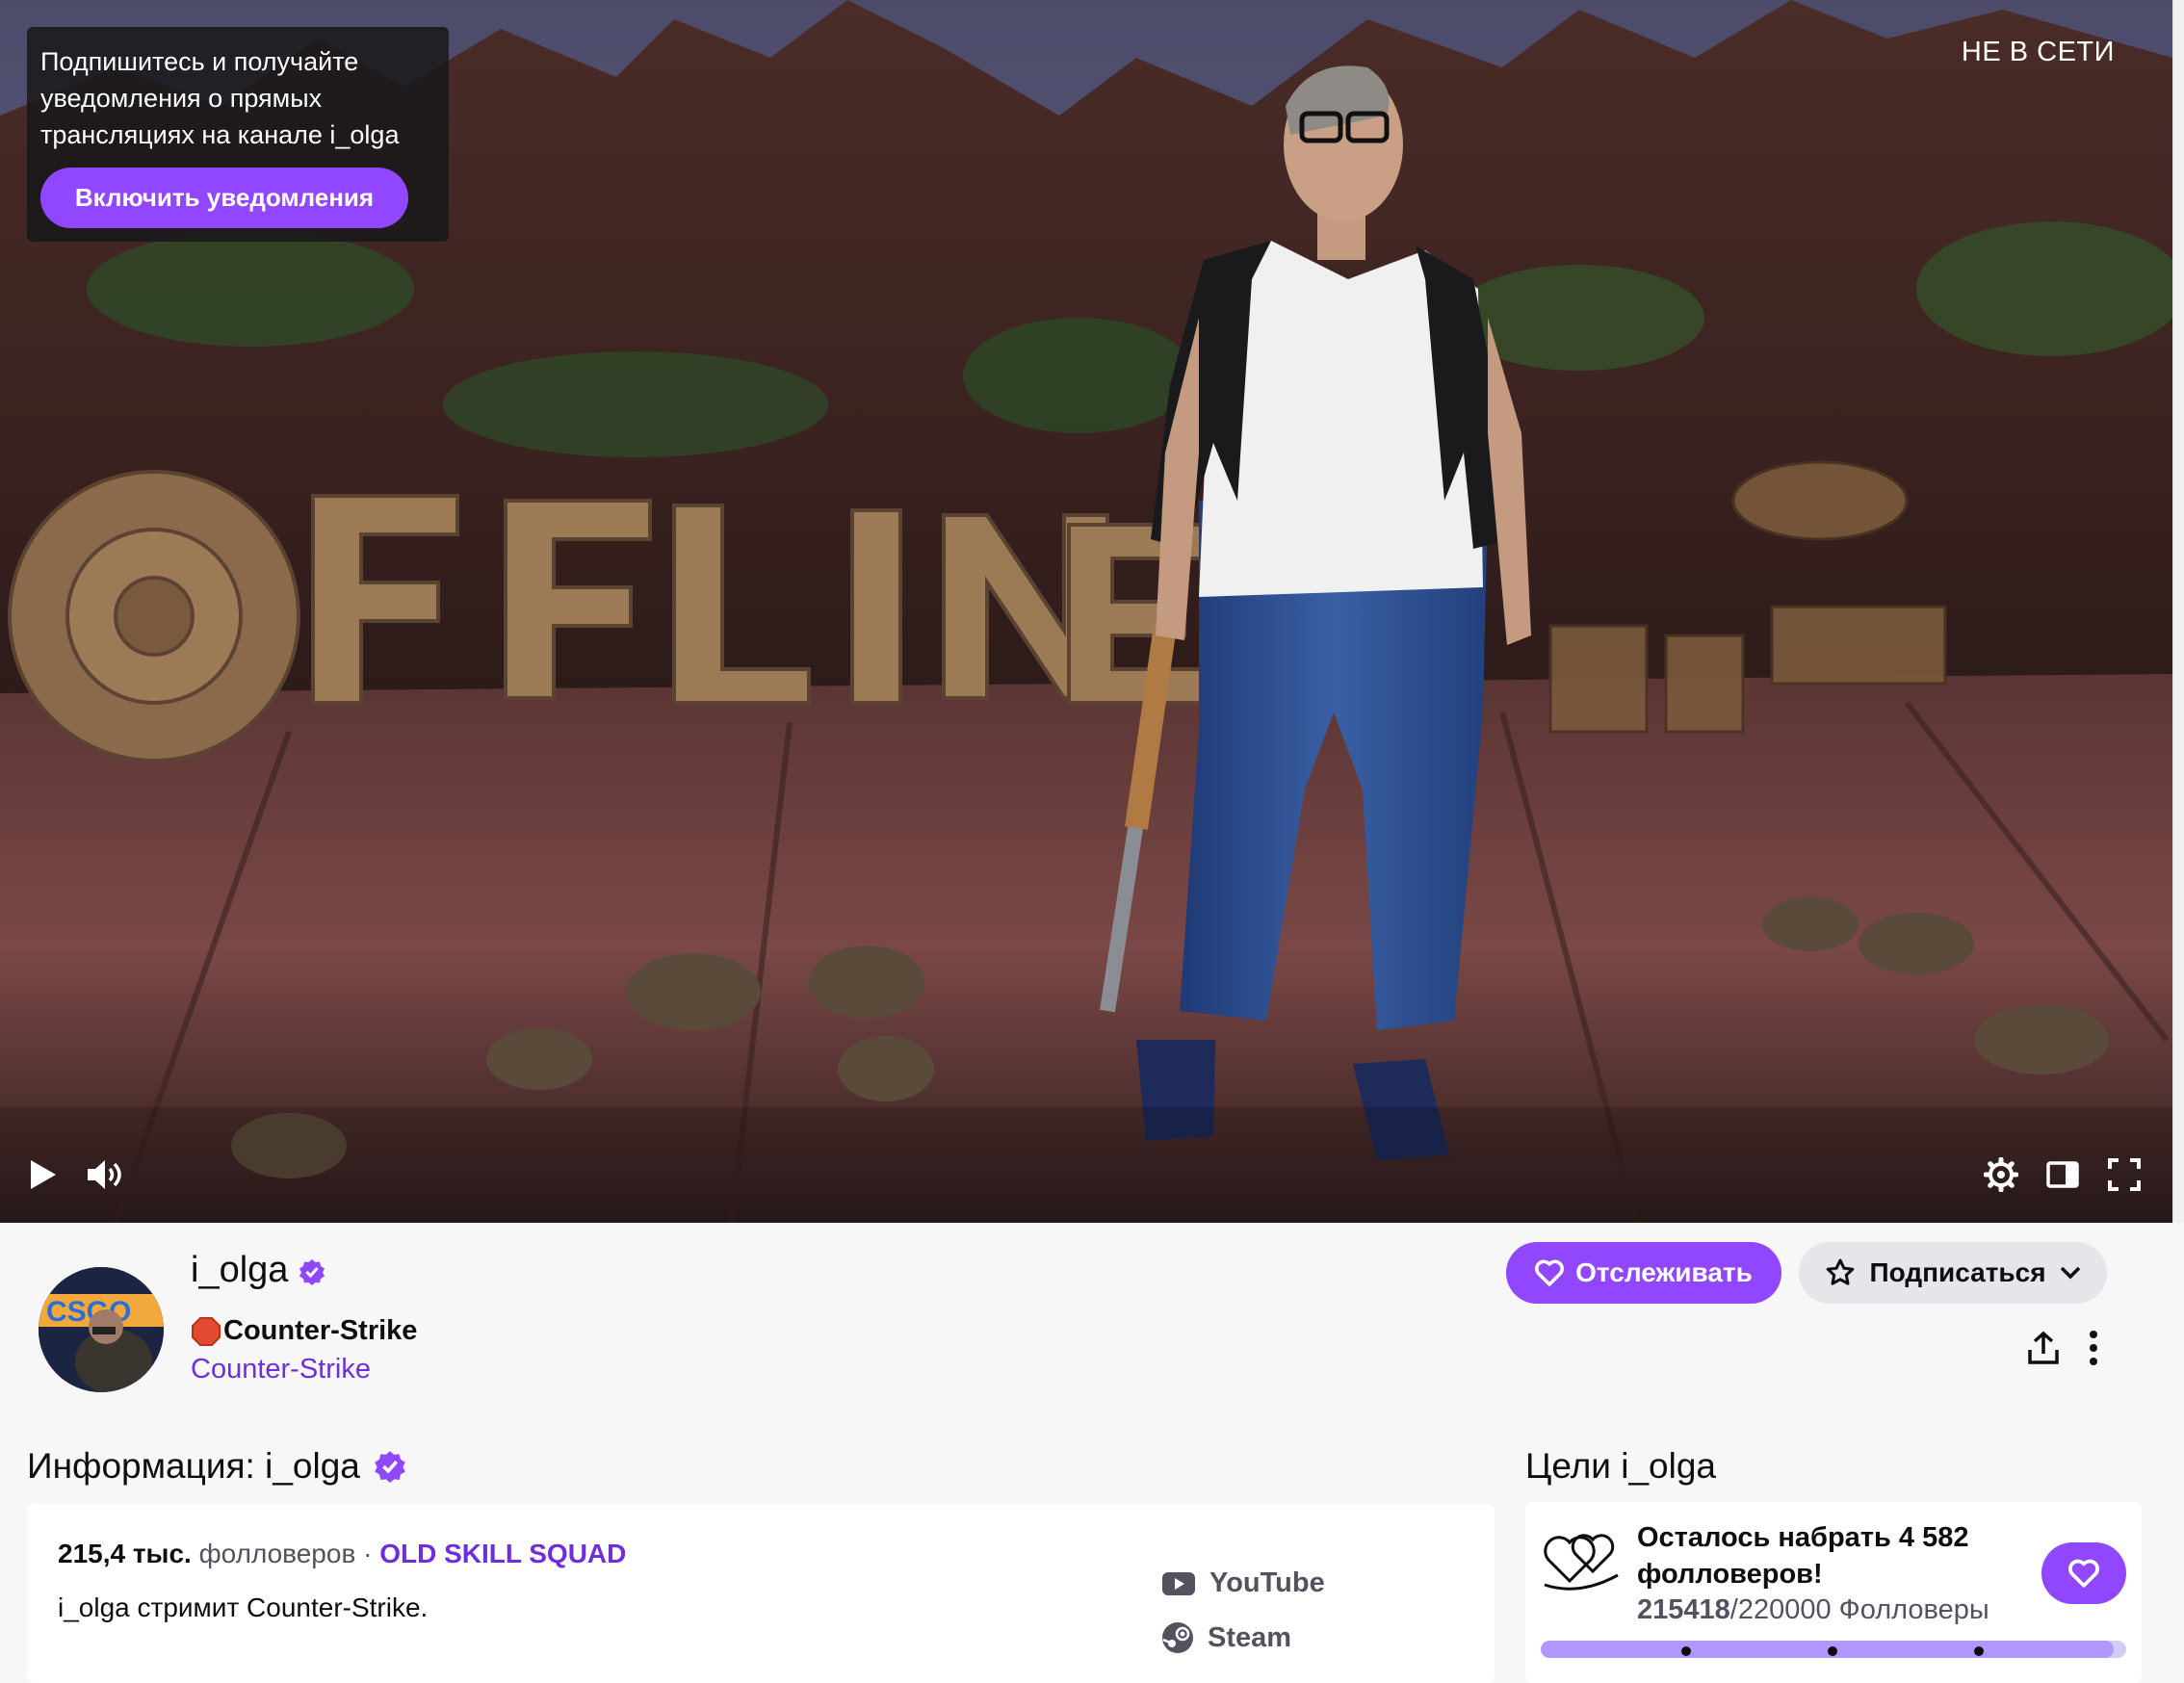  I want to click on youtube-icon, so click(1178, 1583).